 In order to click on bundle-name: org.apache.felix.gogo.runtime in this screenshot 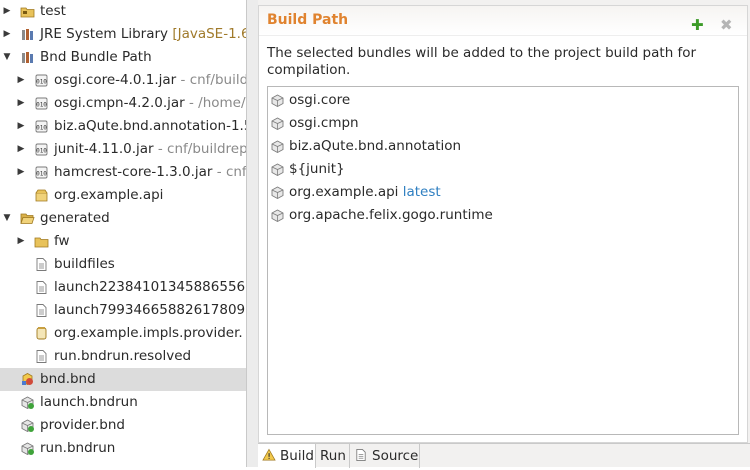, I will do `click(391, 215)`.